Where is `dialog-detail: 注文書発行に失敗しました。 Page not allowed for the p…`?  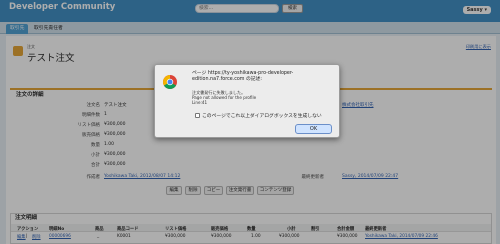 dialog-detail: 注文書発行に失敗しました。 Page not allowed for the p… is located at coordinates (266, 97).